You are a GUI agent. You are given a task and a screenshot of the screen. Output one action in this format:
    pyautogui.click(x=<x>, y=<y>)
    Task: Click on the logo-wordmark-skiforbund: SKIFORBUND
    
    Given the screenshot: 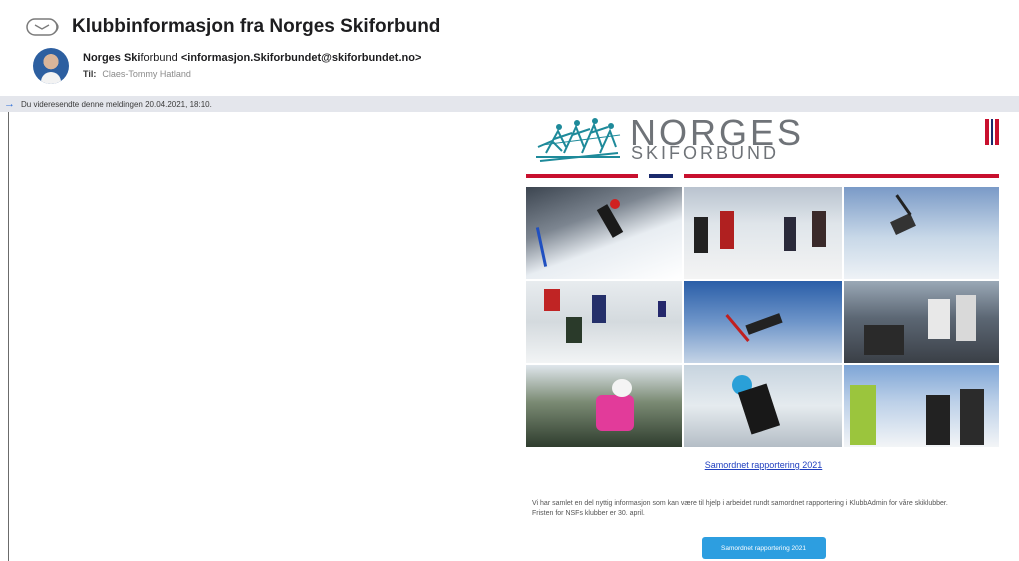 What is the action you would take?
    pyautogui.click(x=705, y=153)
    